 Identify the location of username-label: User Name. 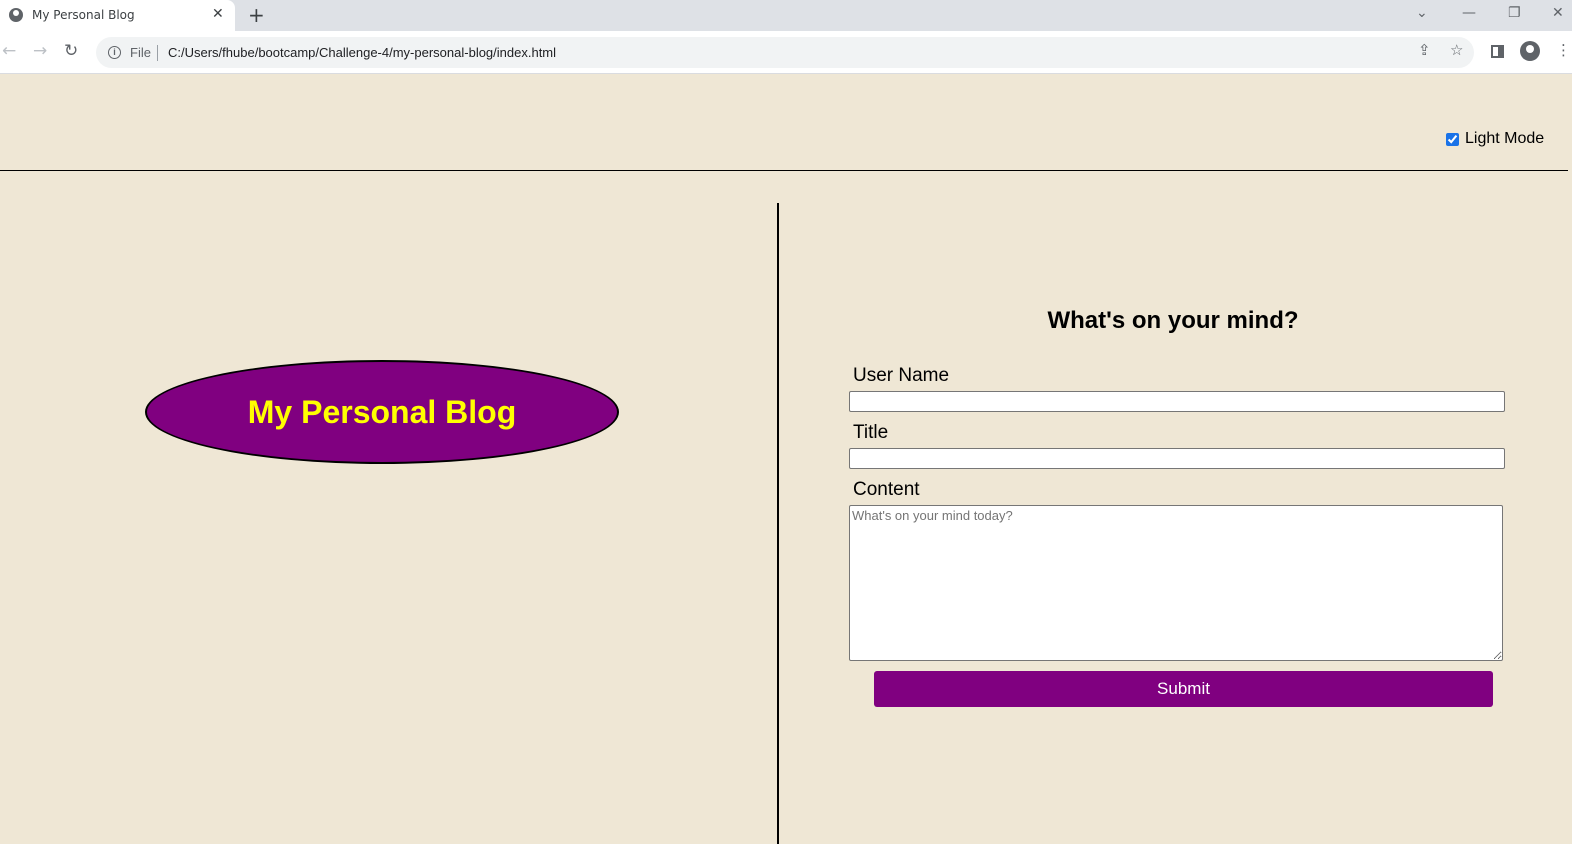
(901, 375).